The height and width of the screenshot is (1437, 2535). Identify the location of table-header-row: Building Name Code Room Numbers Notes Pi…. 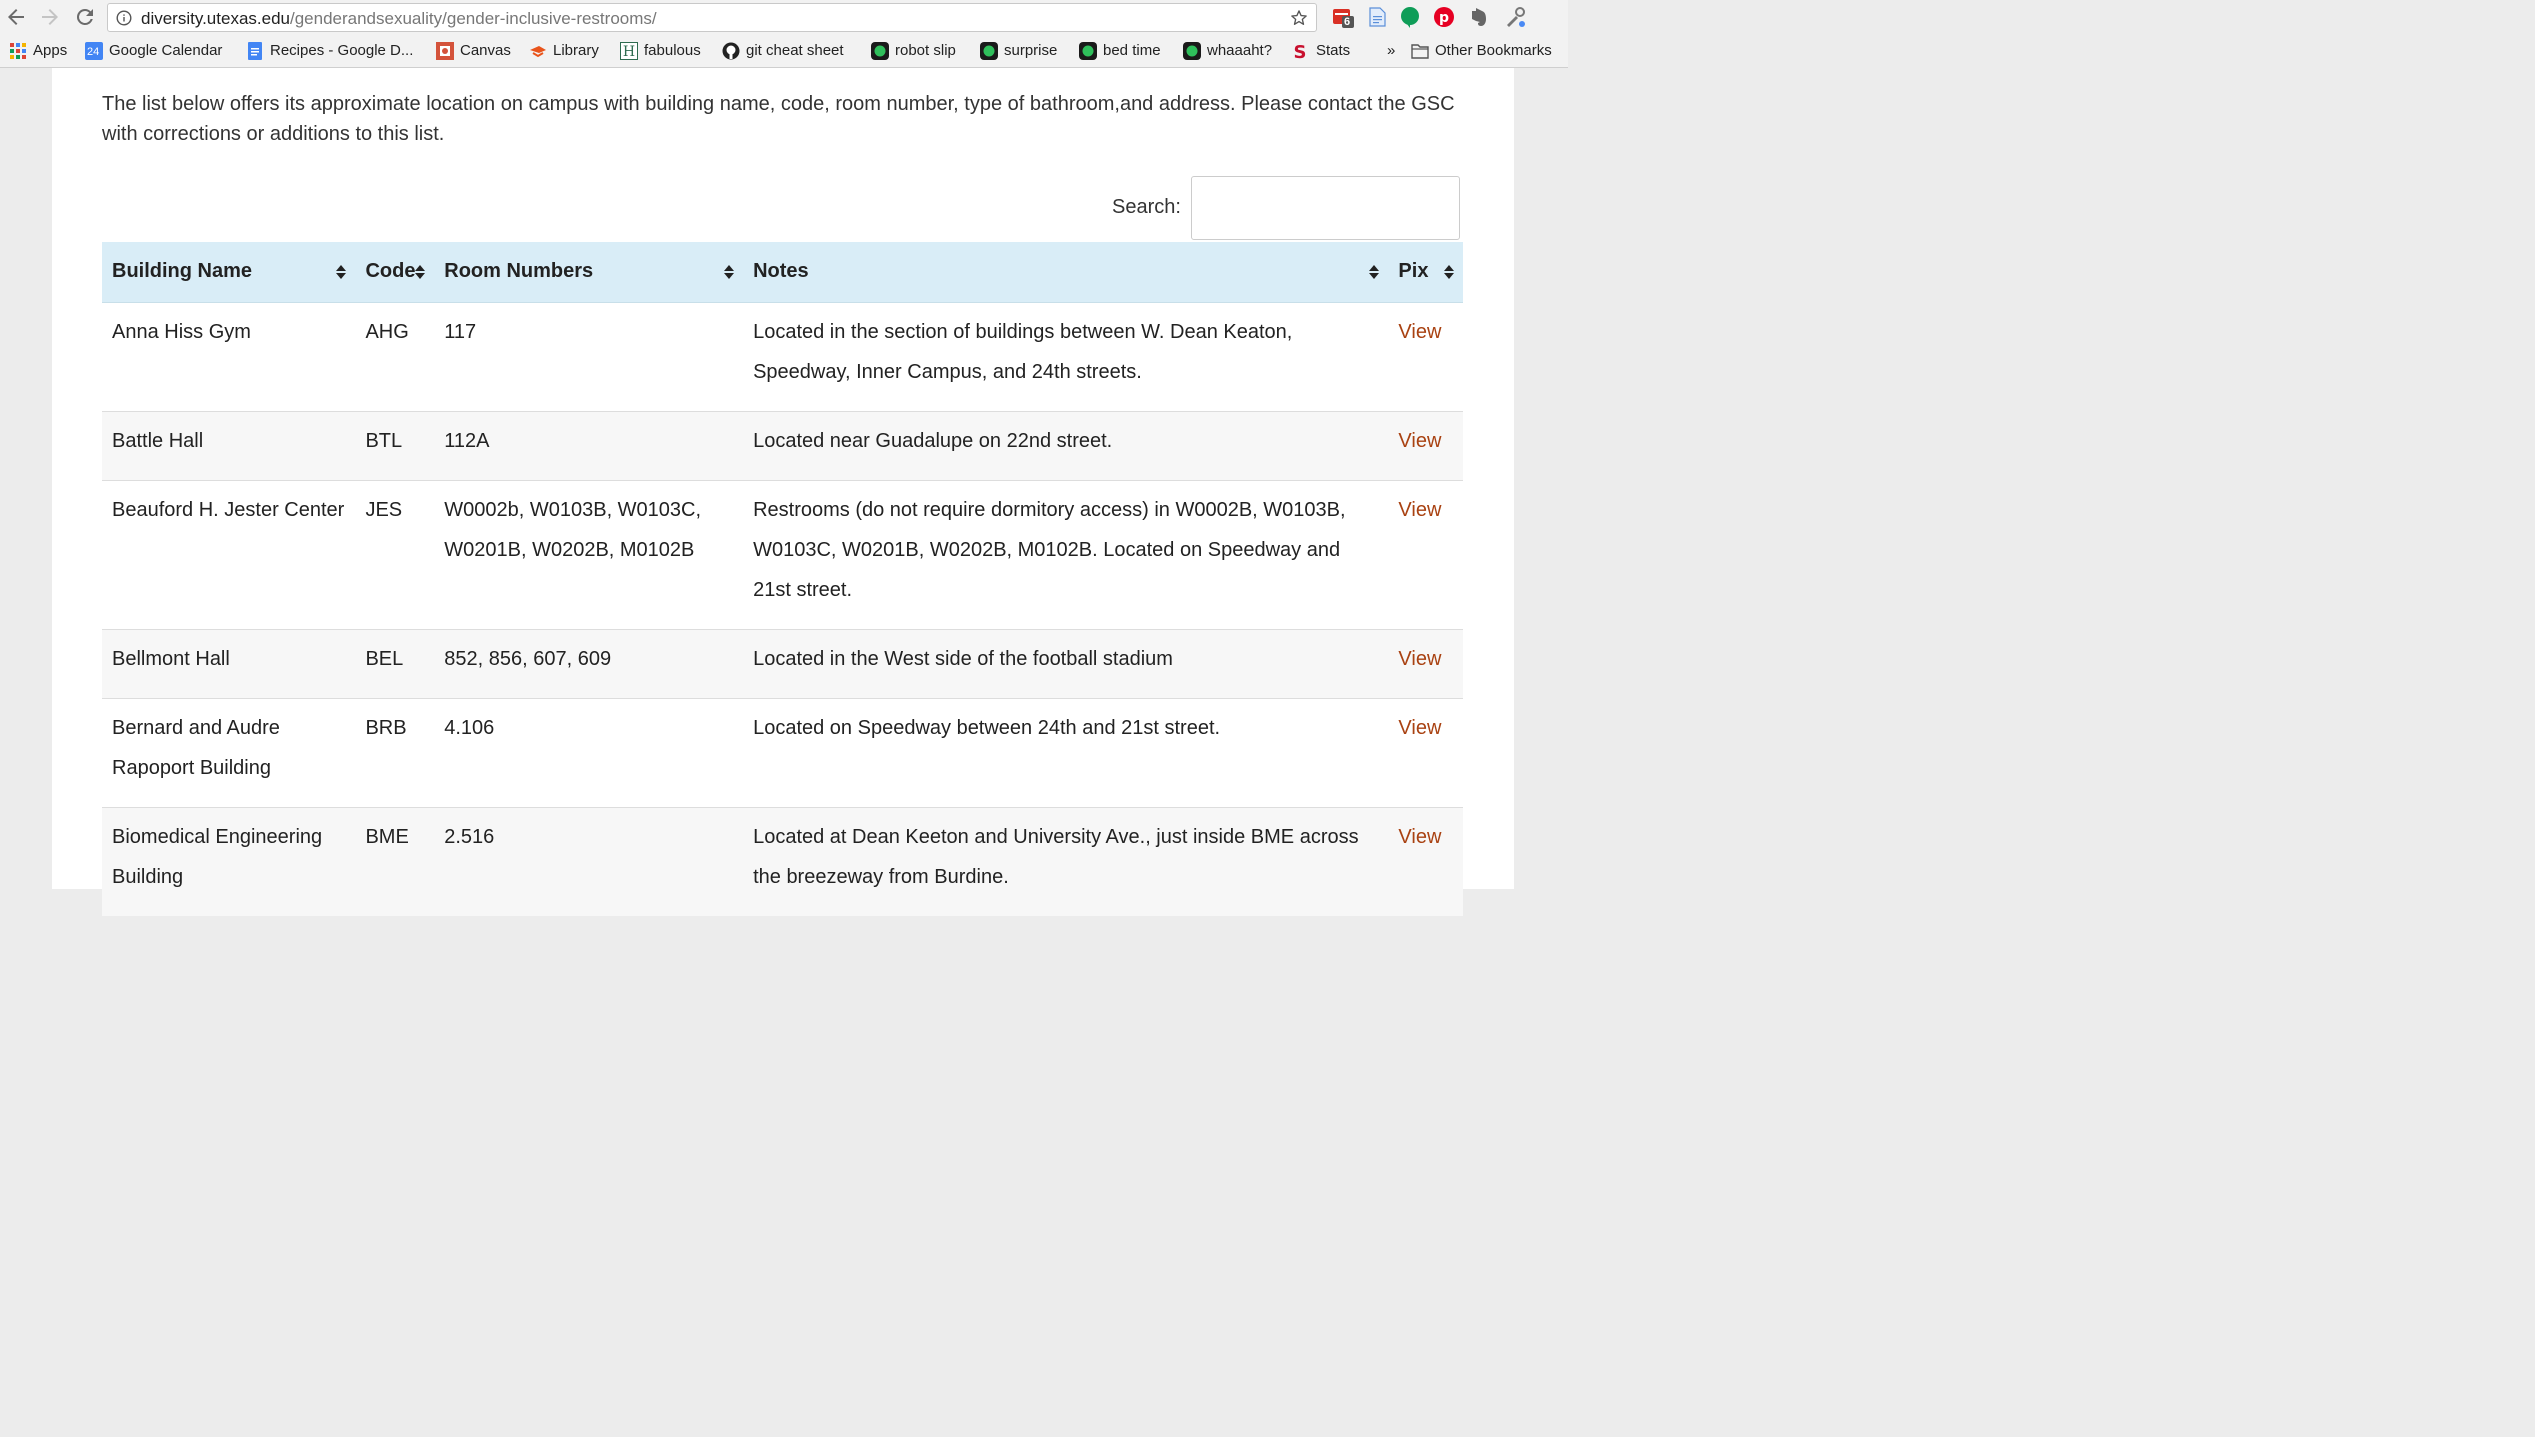
(782, 272).